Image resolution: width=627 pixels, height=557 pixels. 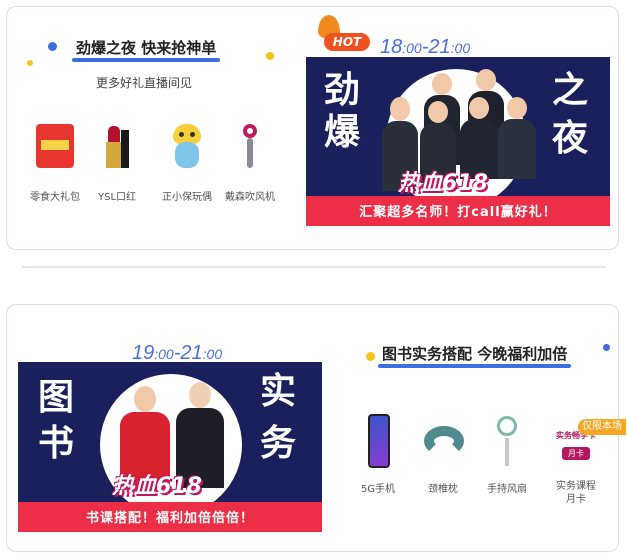 What do you see at coordinates (314, 267) in the screenshot?
I see `section-divider` at bounding box center [314, 267].